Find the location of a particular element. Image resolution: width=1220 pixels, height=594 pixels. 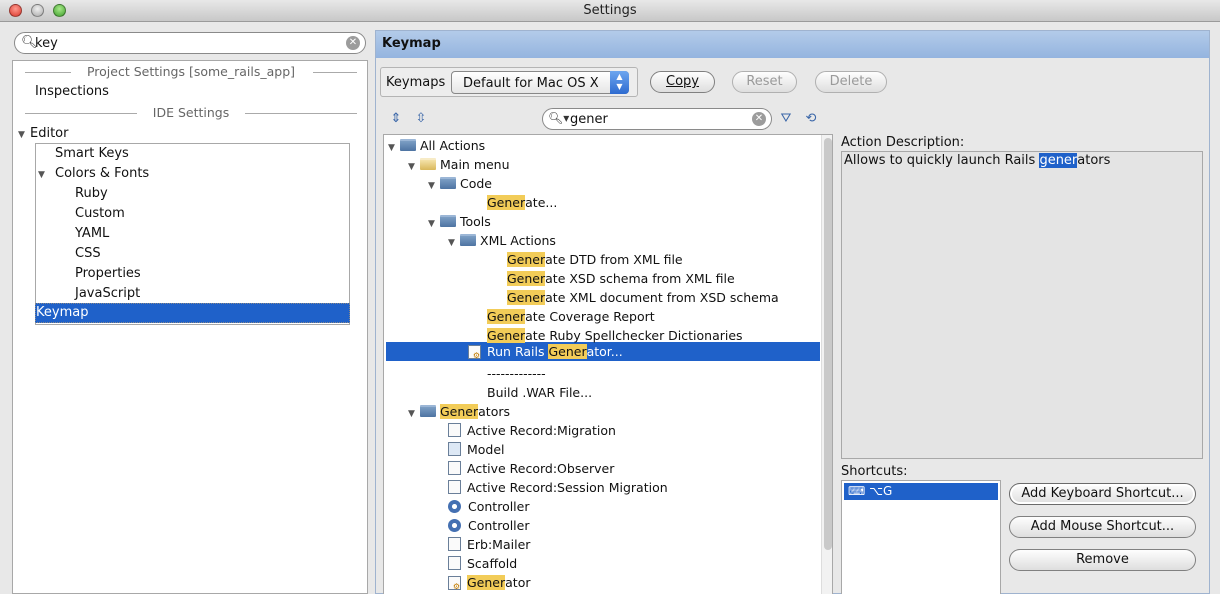

tree-node: ⚙ Generator is located at coordinates (489, 582).